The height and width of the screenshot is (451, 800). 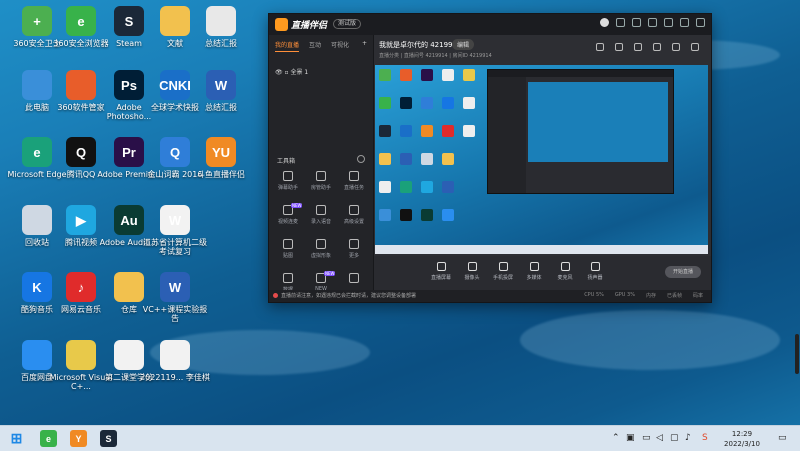 What do you see at coordinates (697, 296) in the screenshot?
I see `status-metric: 码率` at bounding box center [697, 296].